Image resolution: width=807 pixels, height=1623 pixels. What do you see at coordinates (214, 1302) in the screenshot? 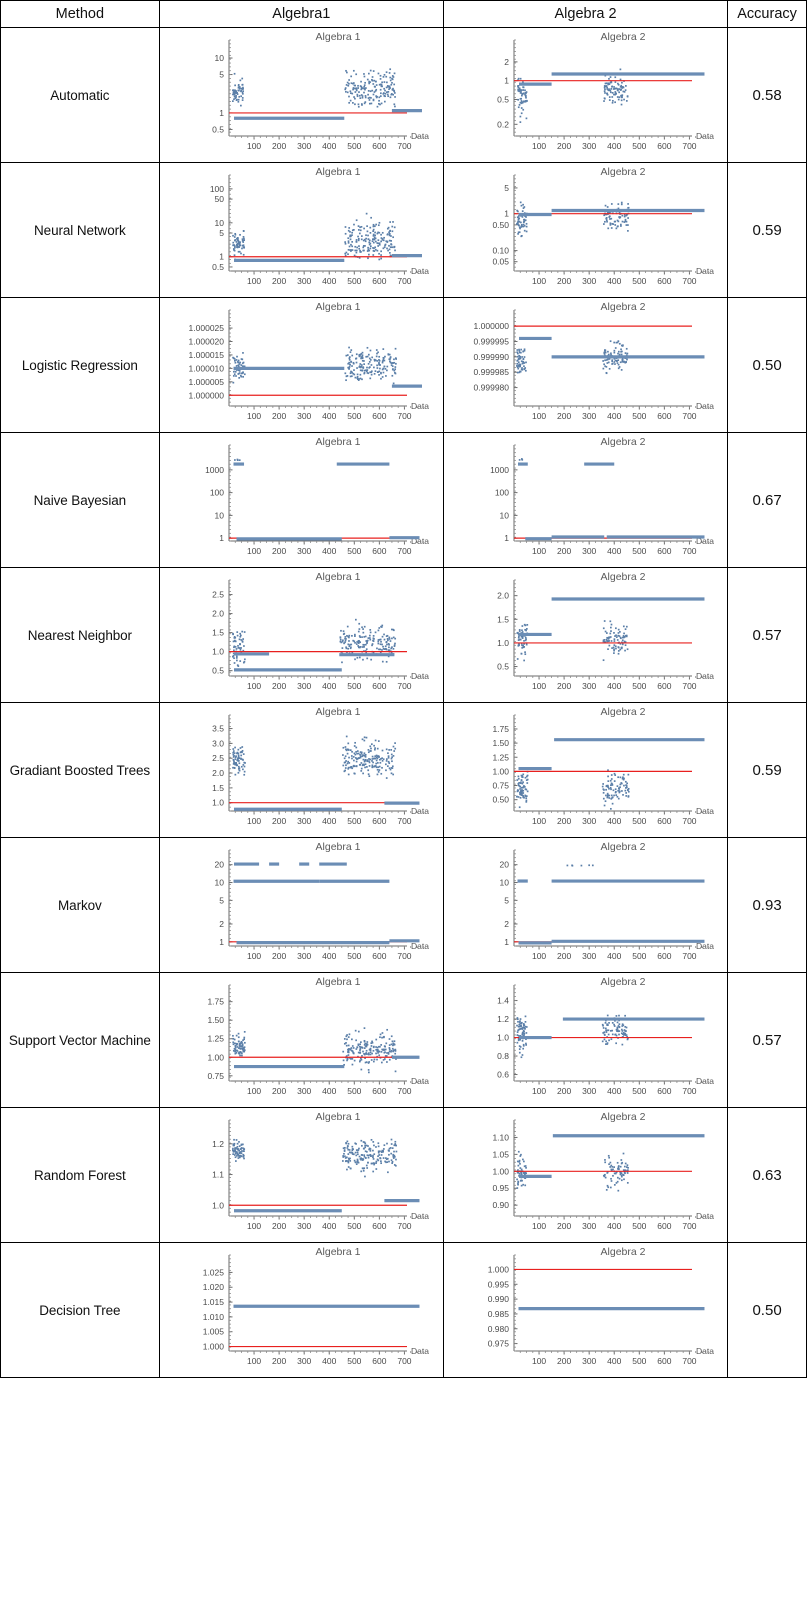
I see `y-tick-label: 1.015` at bounding box center [214, 1302].